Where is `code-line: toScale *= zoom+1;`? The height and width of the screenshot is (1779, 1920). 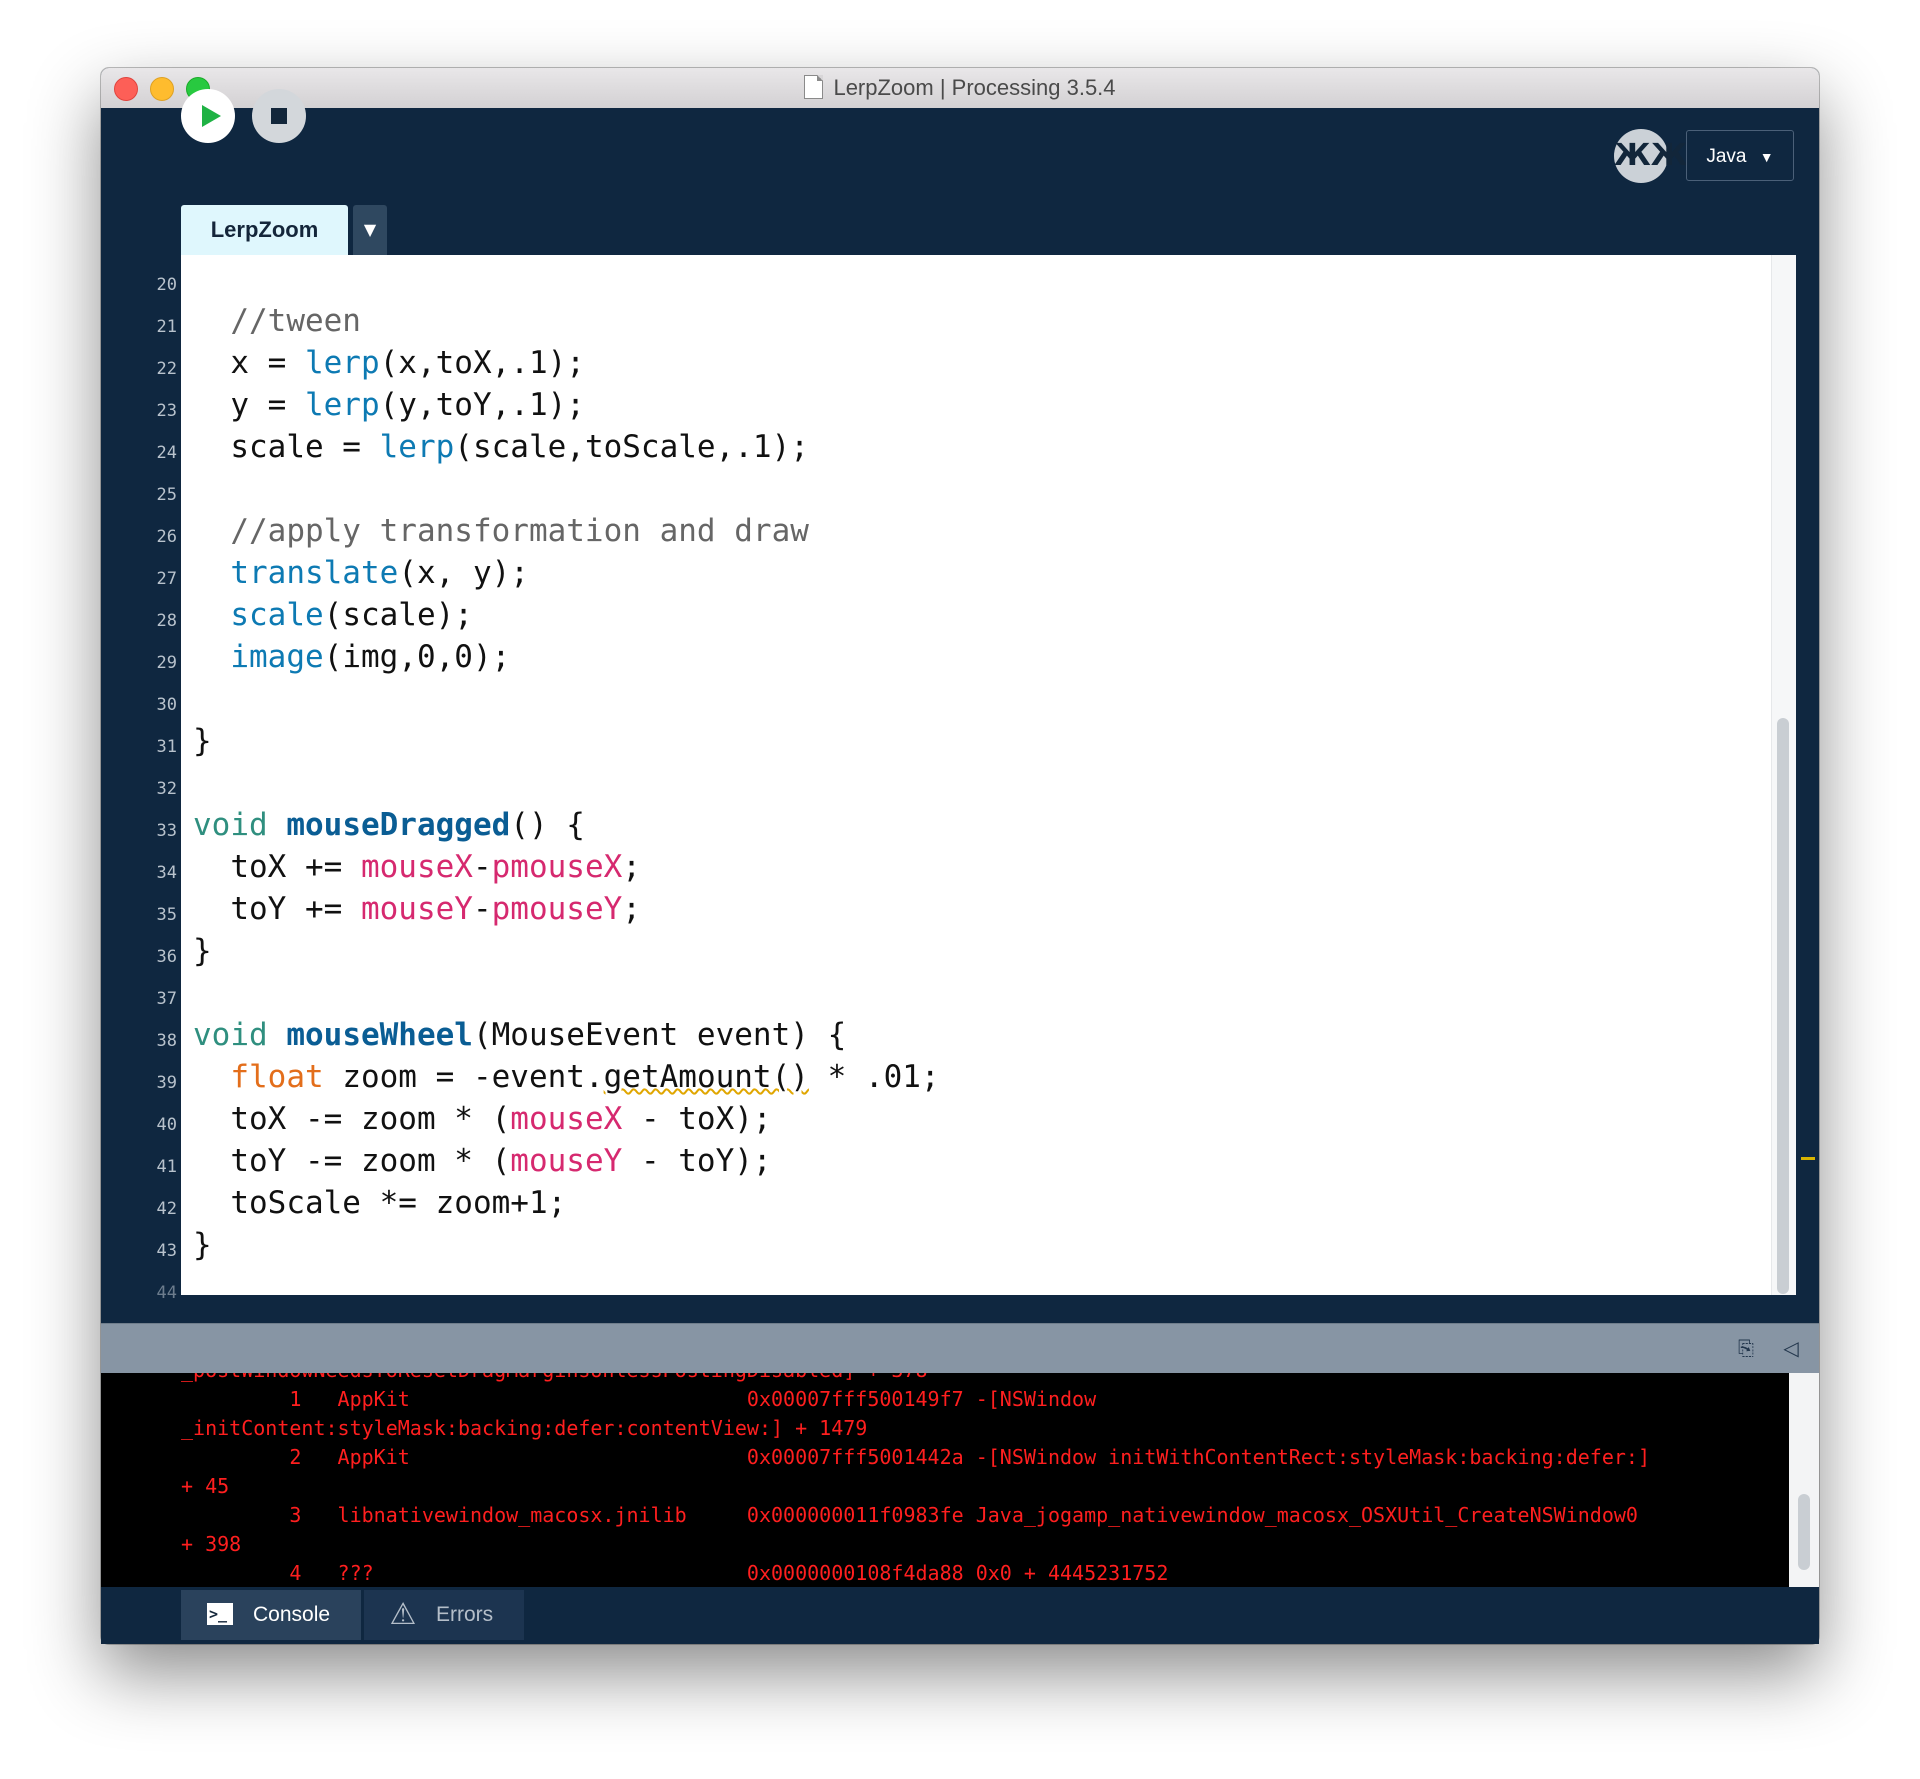 code-line: toScale *= zoom+1; is located at coordinates (379, 1203).